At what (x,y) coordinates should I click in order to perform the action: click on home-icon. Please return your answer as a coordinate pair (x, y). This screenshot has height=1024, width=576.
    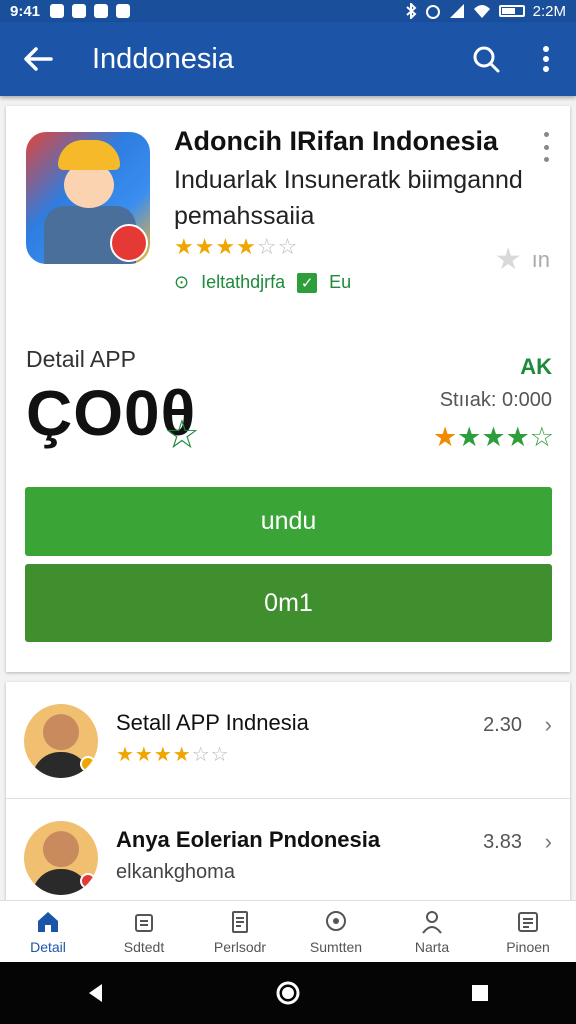
    Looking at the image, I should click on (48, 921).